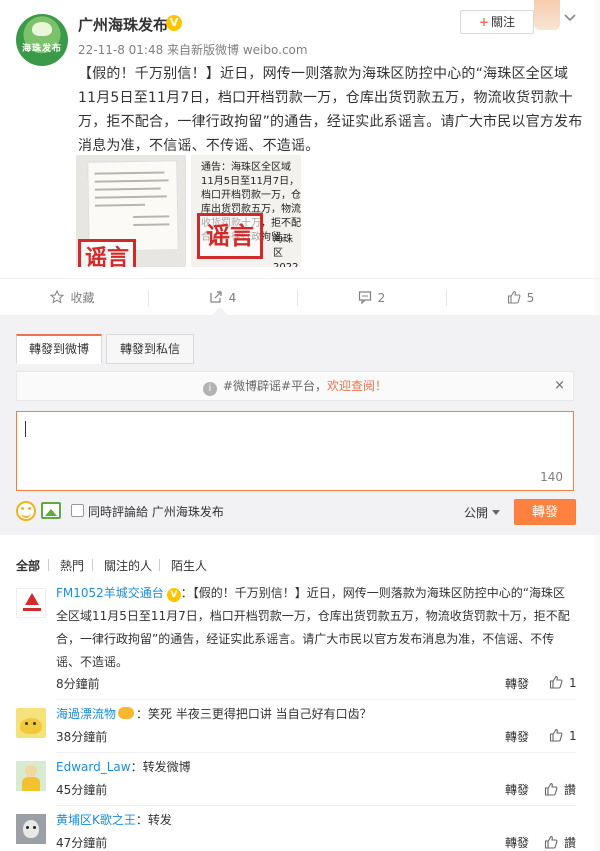 The image size is (600, 851). What do you see at coordinates (57, 297) in the screenshot?
I see `star-icon` at bounding box center [57, 297].